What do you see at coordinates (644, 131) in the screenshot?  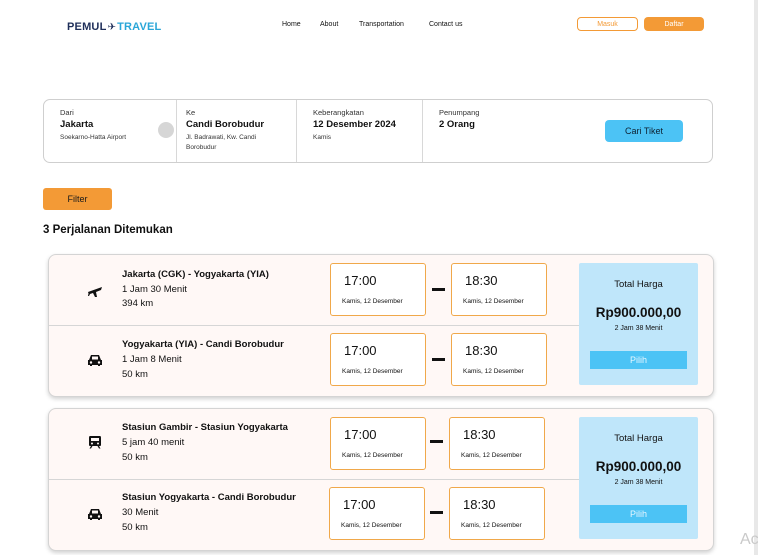 I see `search-tickets-button: Cari Tiket` at bounding box center [644, 131].